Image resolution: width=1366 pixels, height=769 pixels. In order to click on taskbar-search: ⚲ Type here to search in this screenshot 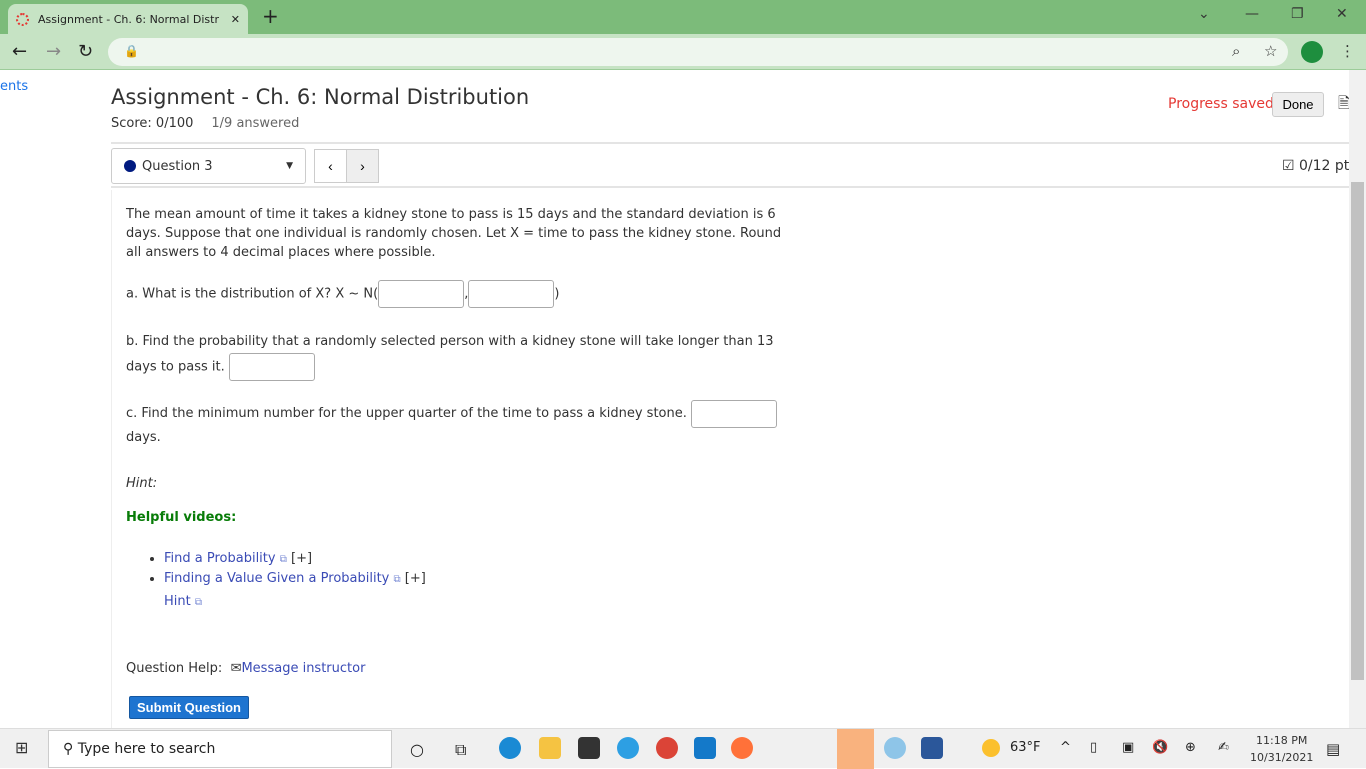, I will do `click(220, 749)`.